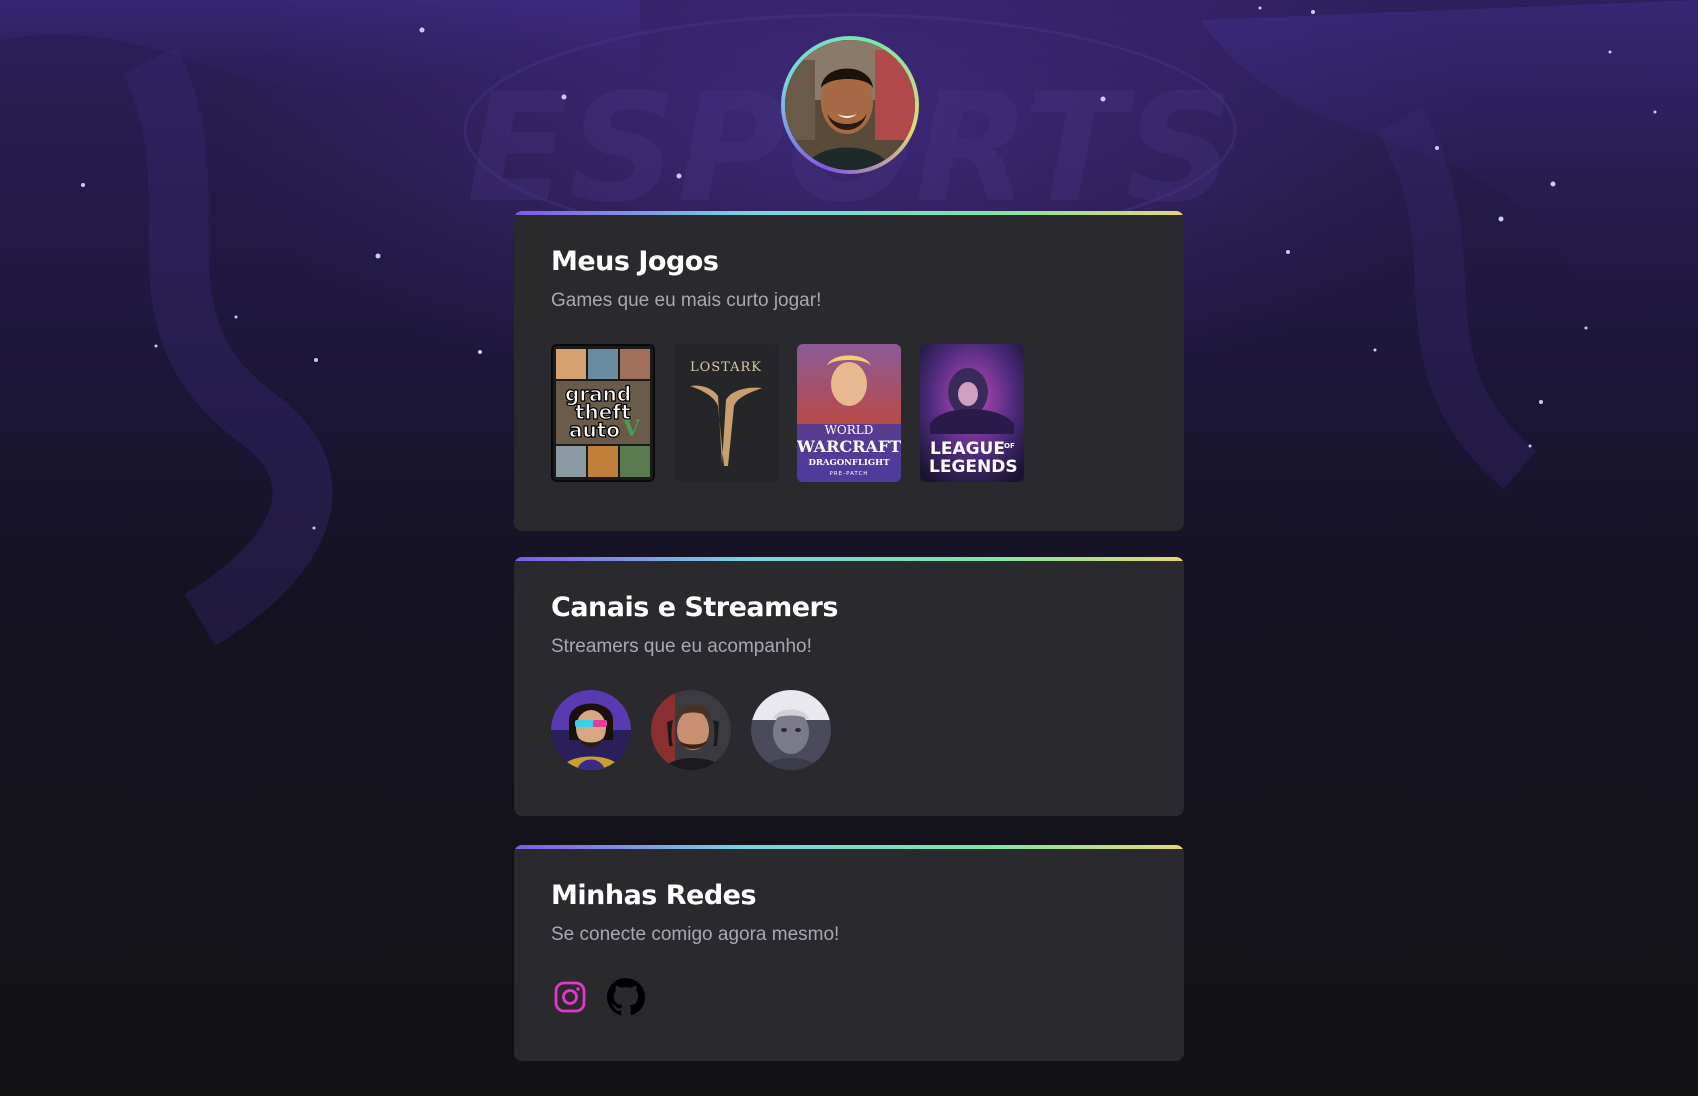  I want to click on svg-text: V, so click(631, 429).